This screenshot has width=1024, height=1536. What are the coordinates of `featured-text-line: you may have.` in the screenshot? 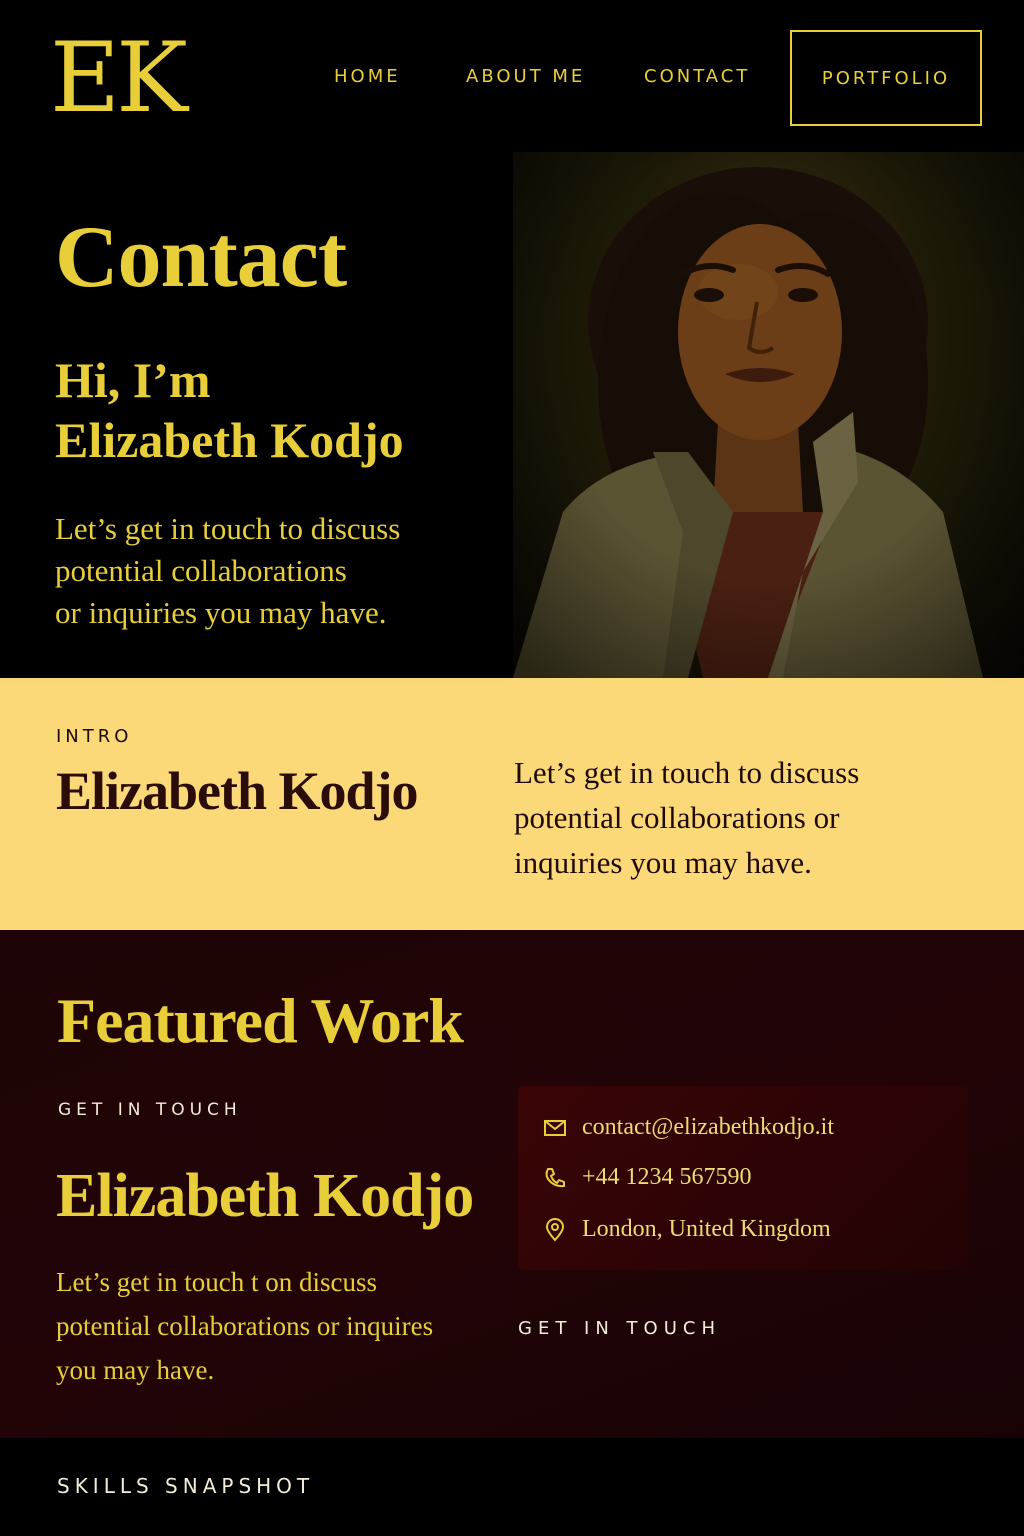 It's located at (135, 1370).